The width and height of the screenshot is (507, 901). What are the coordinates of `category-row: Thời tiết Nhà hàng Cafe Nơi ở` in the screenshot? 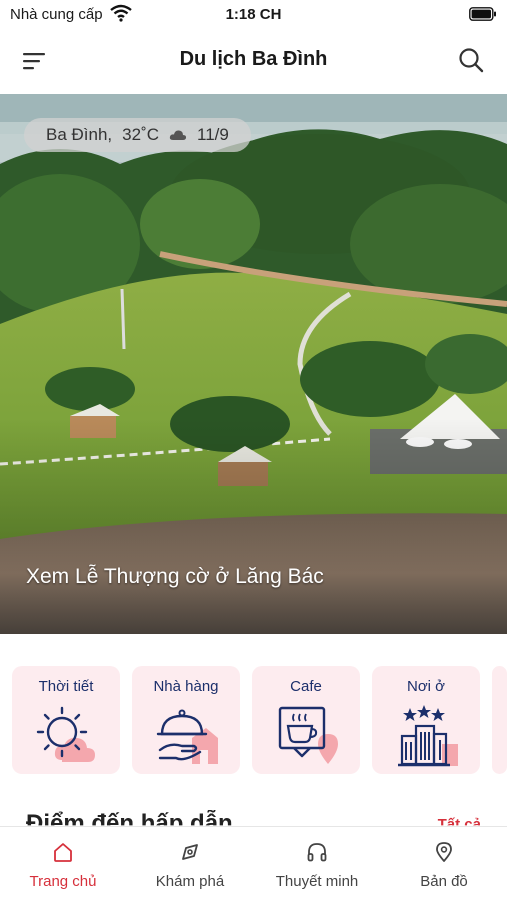 It's located at (253, 722).